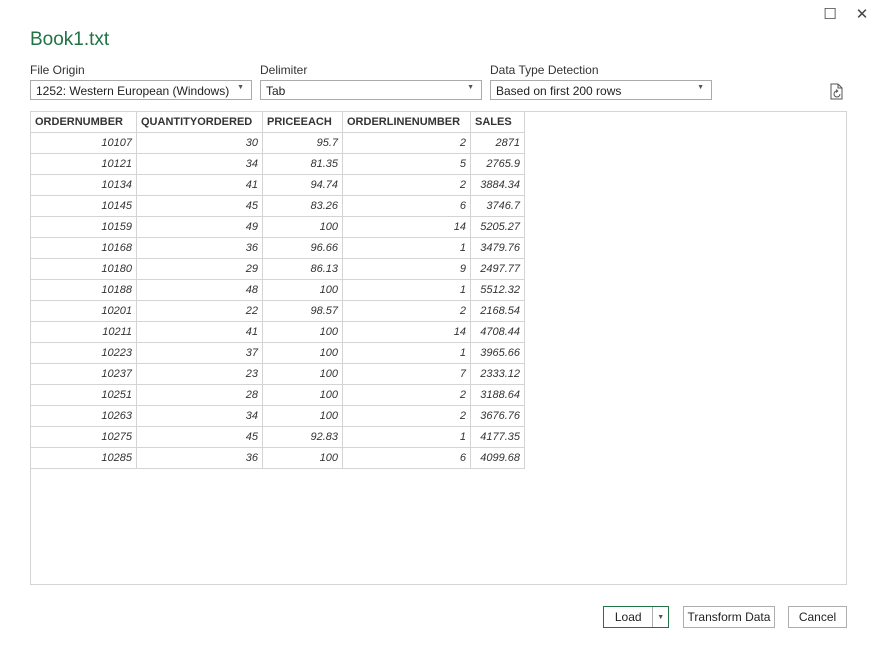  Describe the element at coordinates (729, 617) in the screenshot. I see `transform-data-button: Transform Data` at that location.